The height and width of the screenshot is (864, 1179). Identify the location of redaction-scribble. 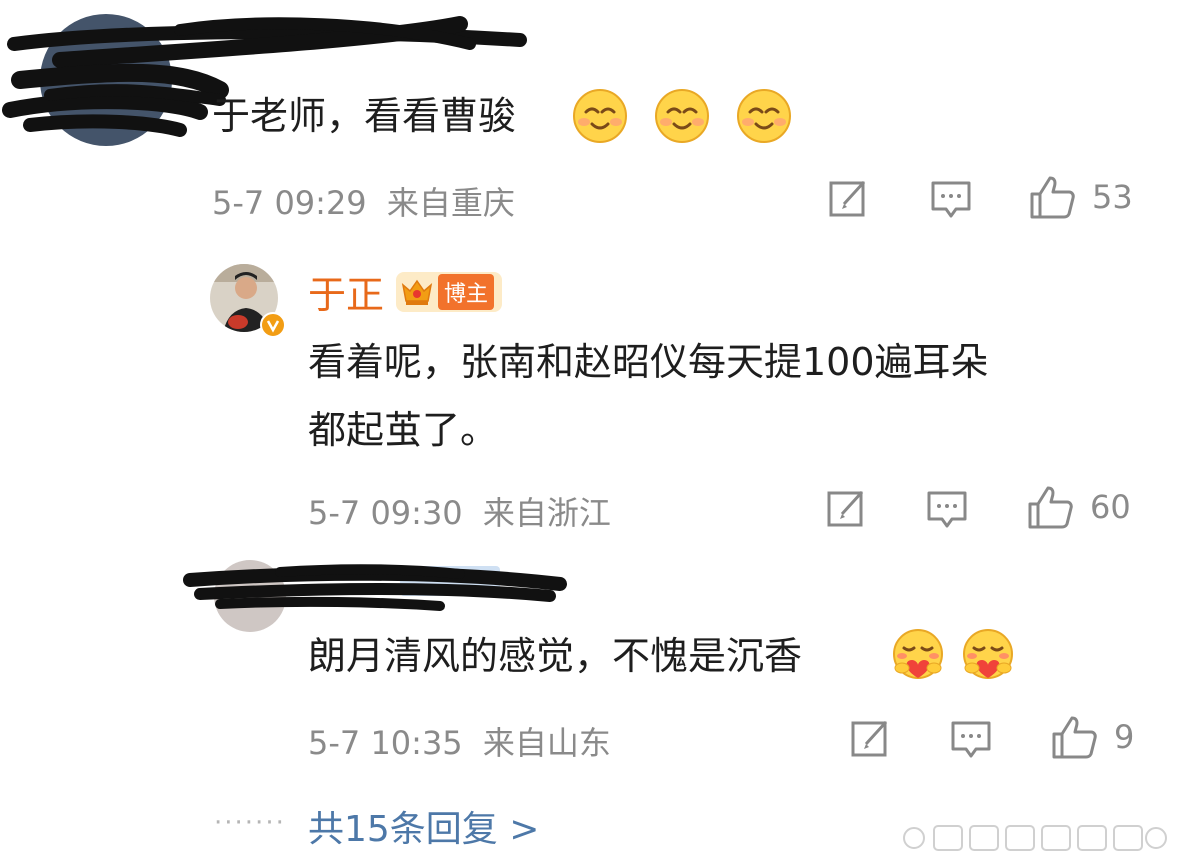
(375, 587).